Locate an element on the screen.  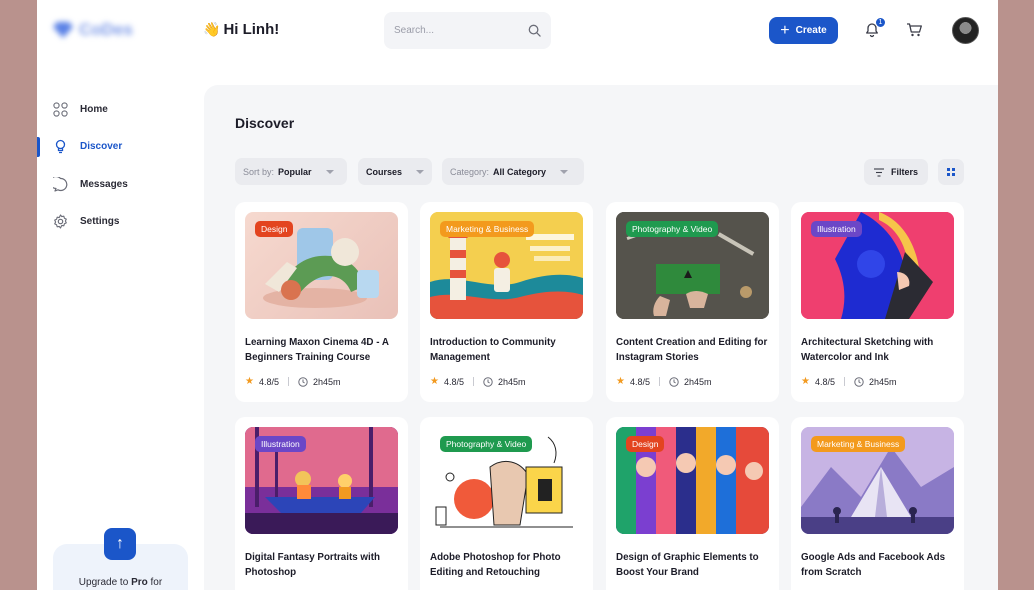
grid-icon is located at coordinates (60, 109).